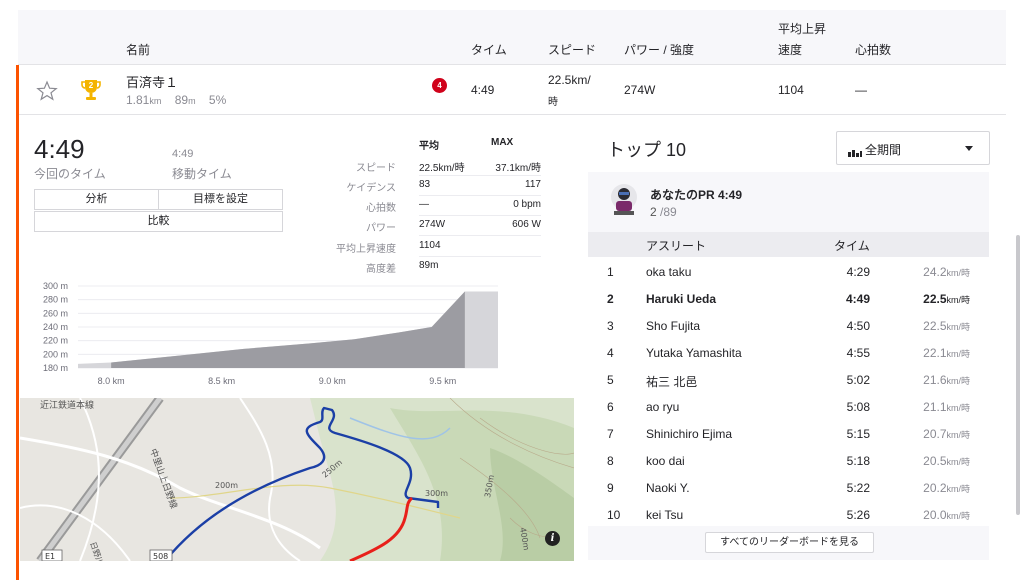 This screenshot has width=1024, height=587. Describe the element at coordinates (138, 100) in the screenshot. I see `segment-distance: 1.81` at that location.